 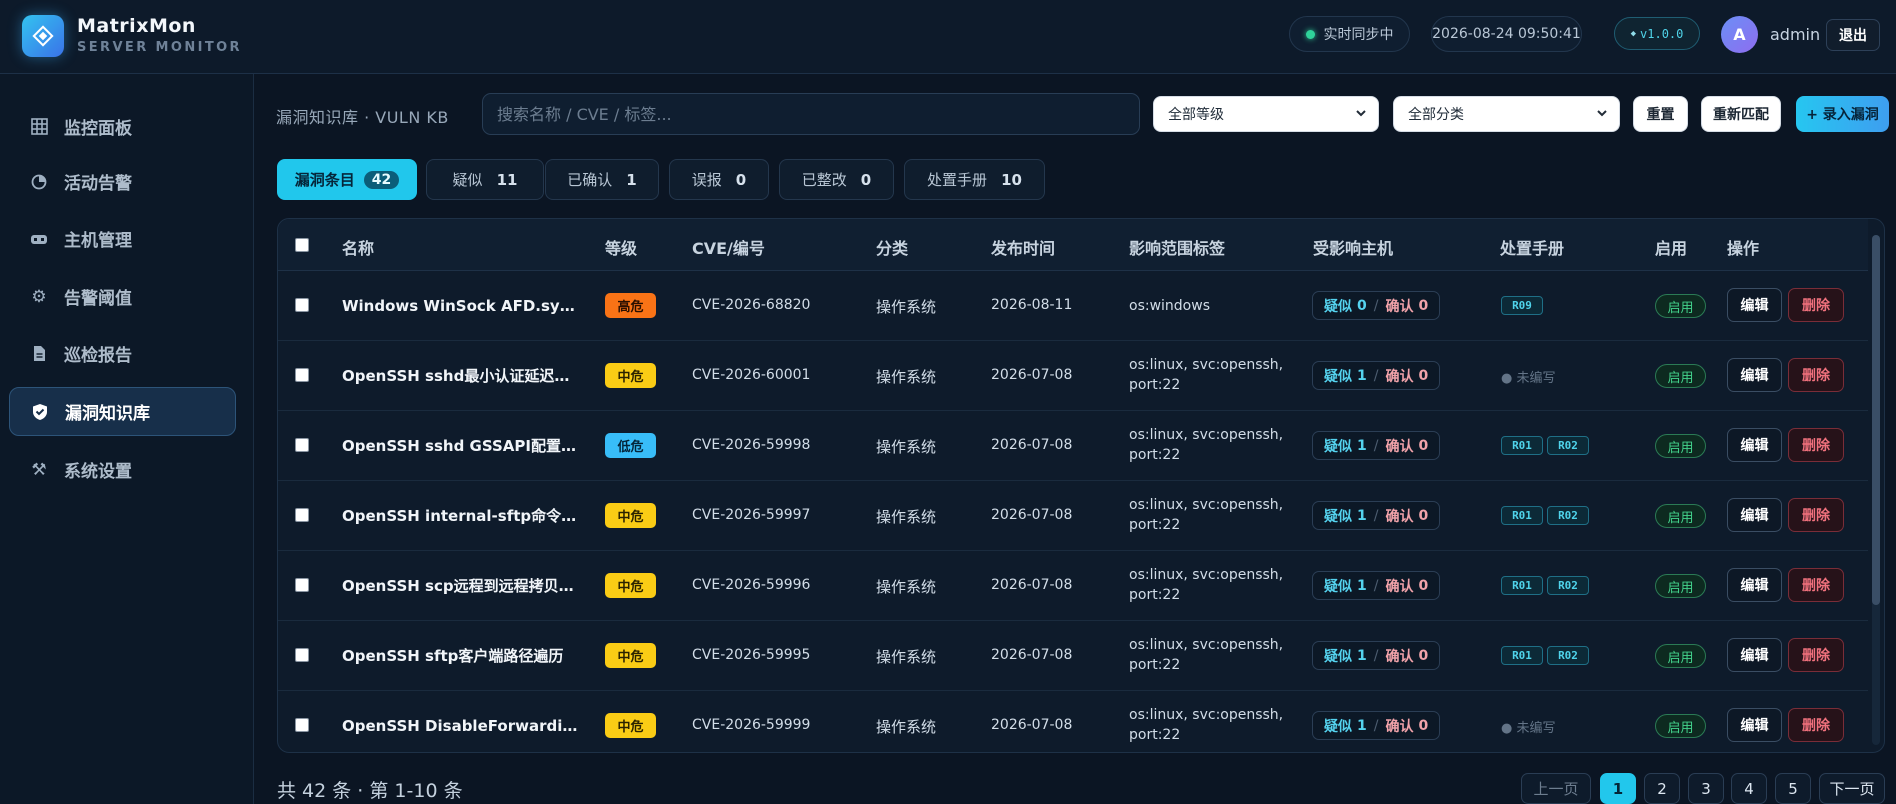 I want to click on tab-remediated: 已整改 0, so click(x=836, y=179).